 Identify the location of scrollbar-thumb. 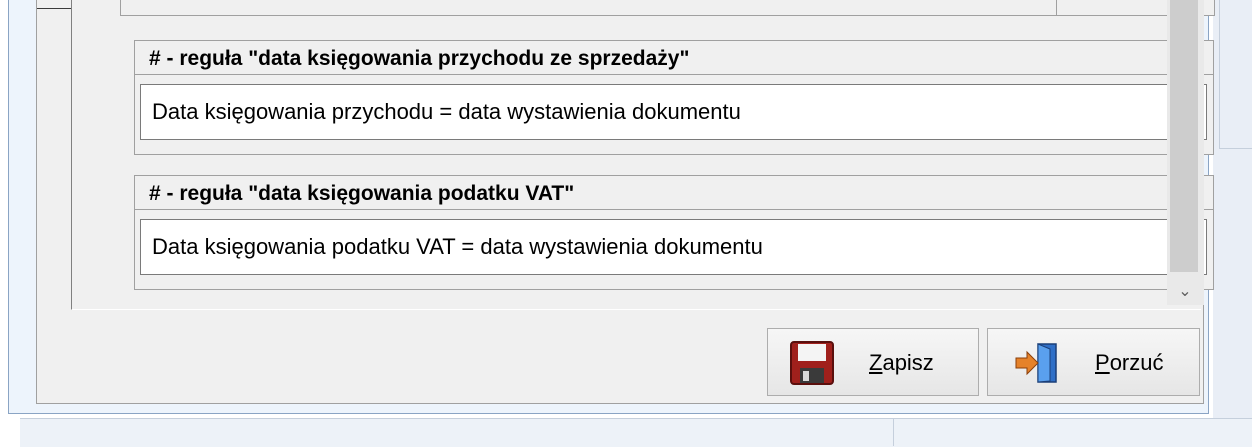
(1184, 136).